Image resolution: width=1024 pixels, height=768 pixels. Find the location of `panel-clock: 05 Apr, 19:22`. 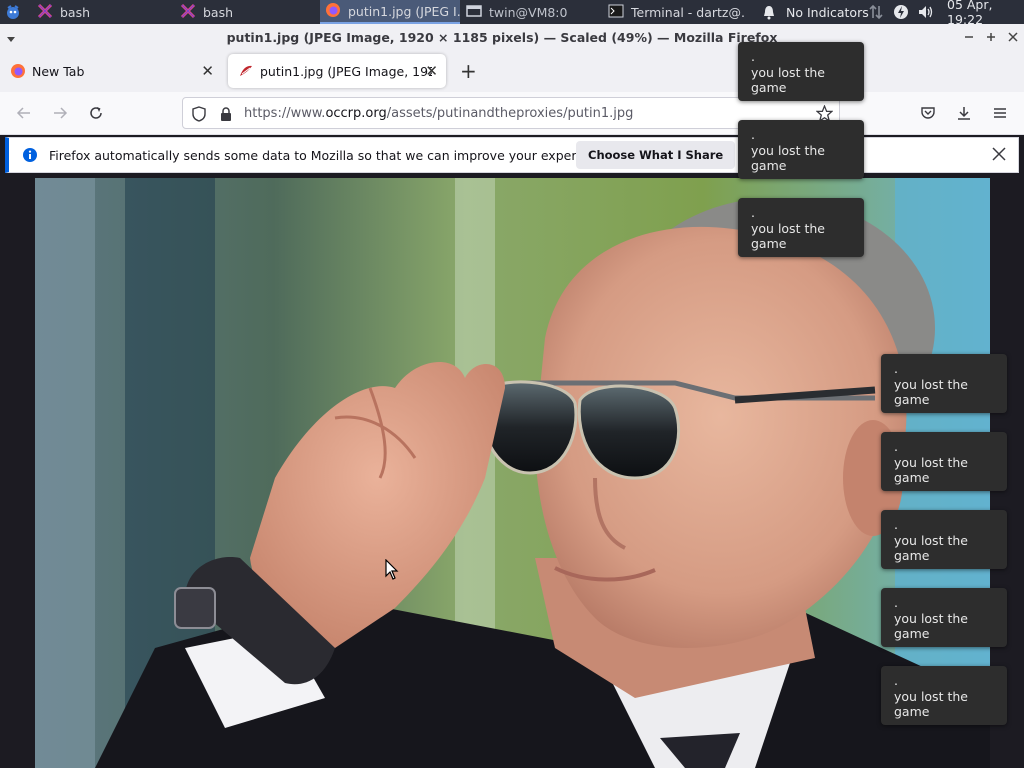

panel-clock: 05 Apr, 19:22 is located at coordinates (985, 13).